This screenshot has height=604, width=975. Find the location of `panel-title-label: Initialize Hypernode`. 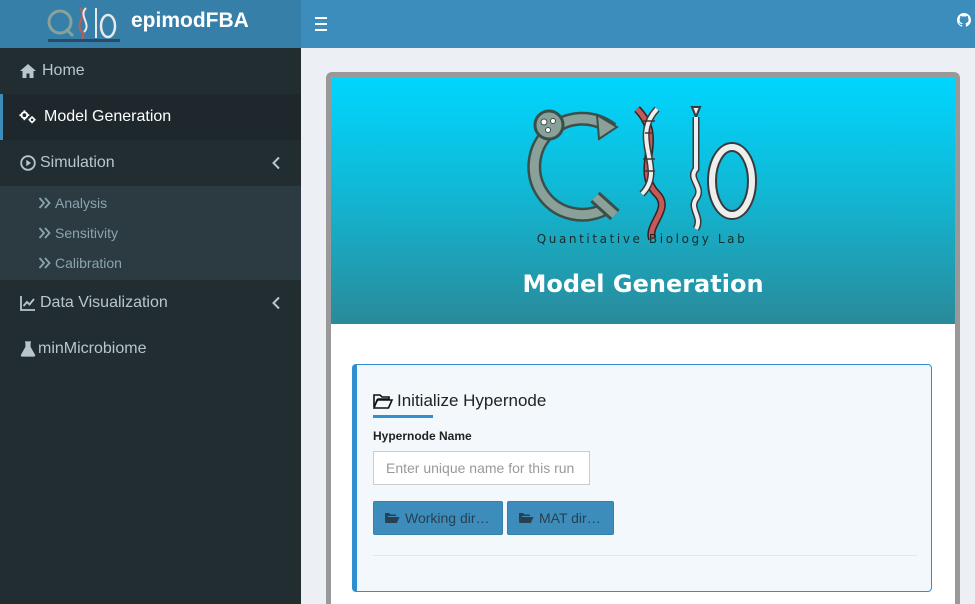

panel-title-label: Initialize Hypernode is located at coordinates (472, 400).